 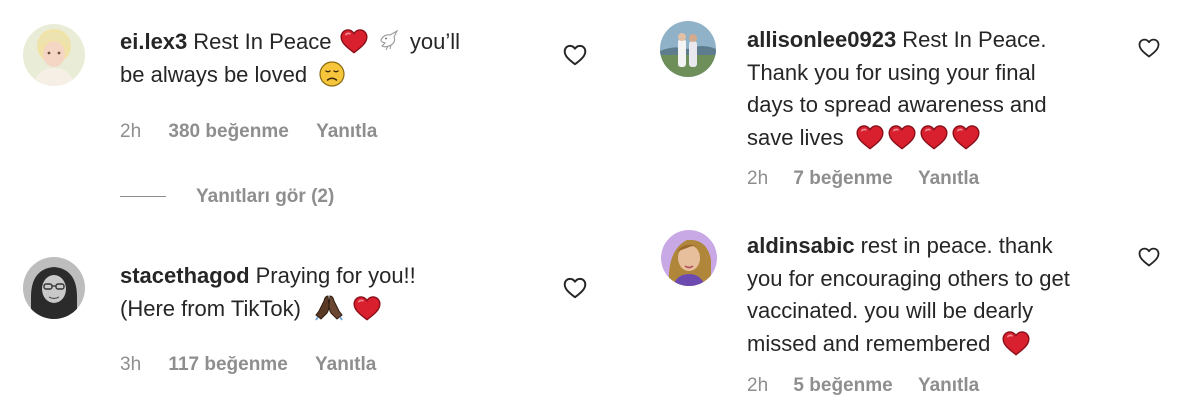 What do you see at coordinates (228, 132) in the screenshot?
I see `comment-likes-count: 380 beğenme` at bounding box center [228, 132].